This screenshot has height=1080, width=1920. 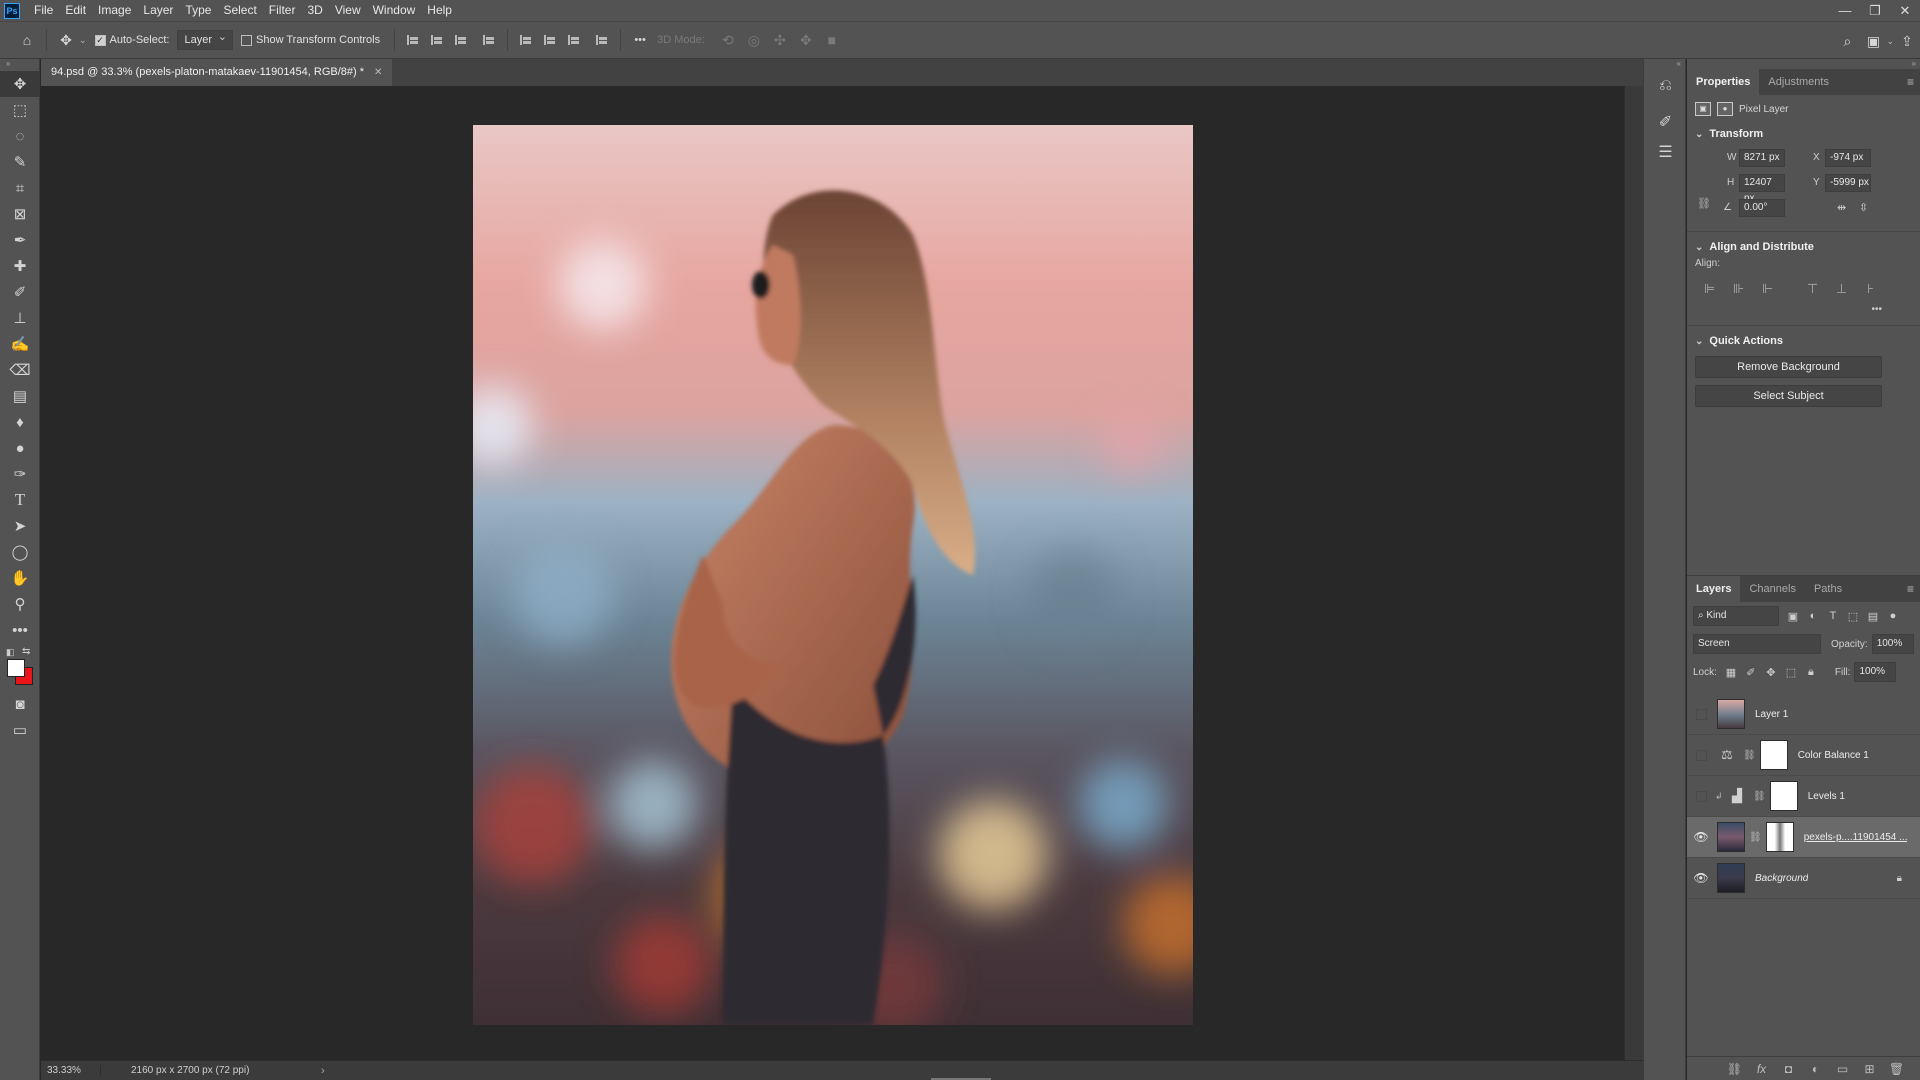 I want to click on align-horizontal-centers-icon, so click(x=437, y=40).